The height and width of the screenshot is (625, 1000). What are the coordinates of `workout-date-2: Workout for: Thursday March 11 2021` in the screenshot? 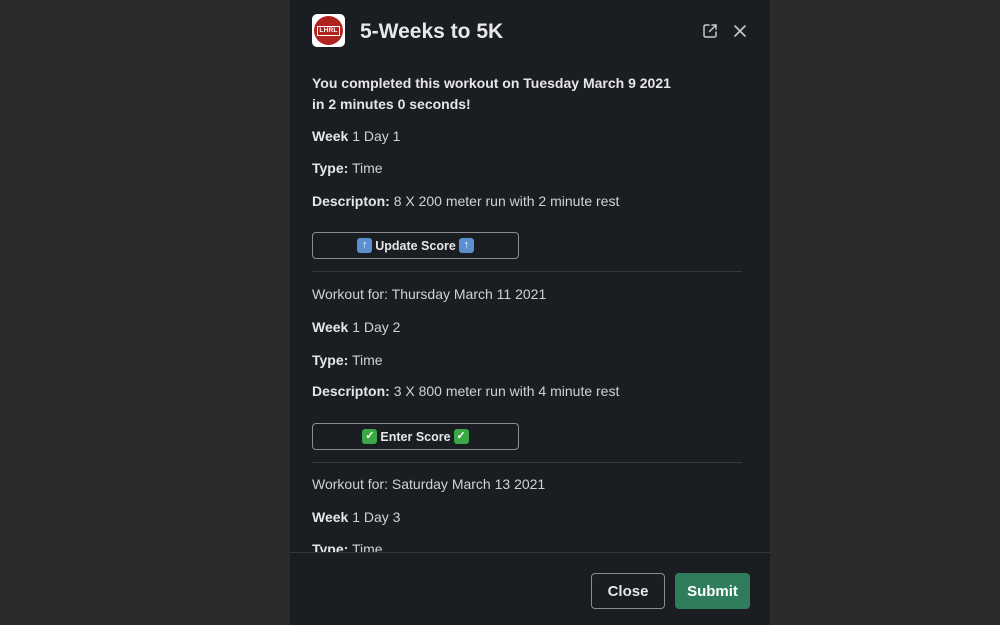 It's located at (429, 294).